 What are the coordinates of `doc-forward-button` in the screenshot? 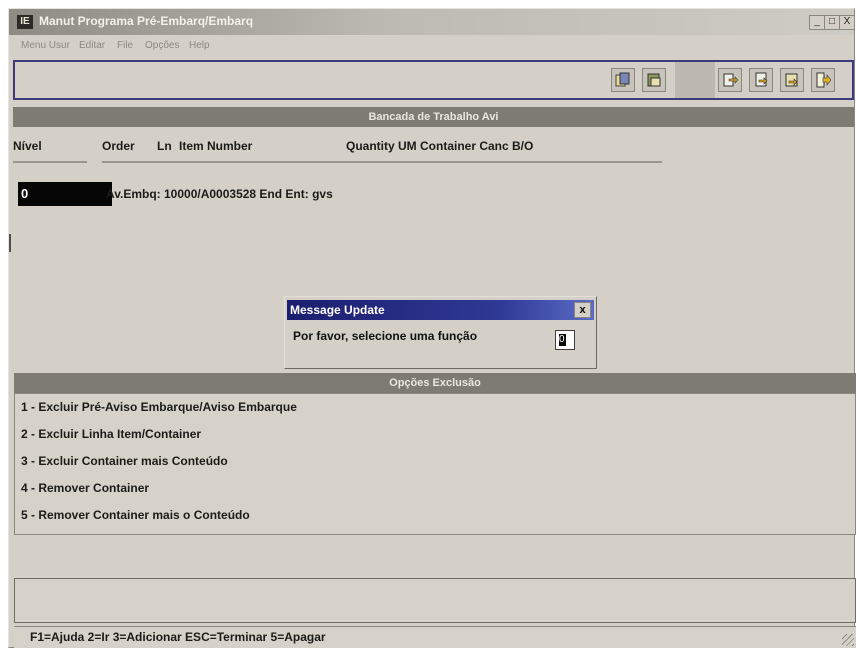 It's located at (761, 80).